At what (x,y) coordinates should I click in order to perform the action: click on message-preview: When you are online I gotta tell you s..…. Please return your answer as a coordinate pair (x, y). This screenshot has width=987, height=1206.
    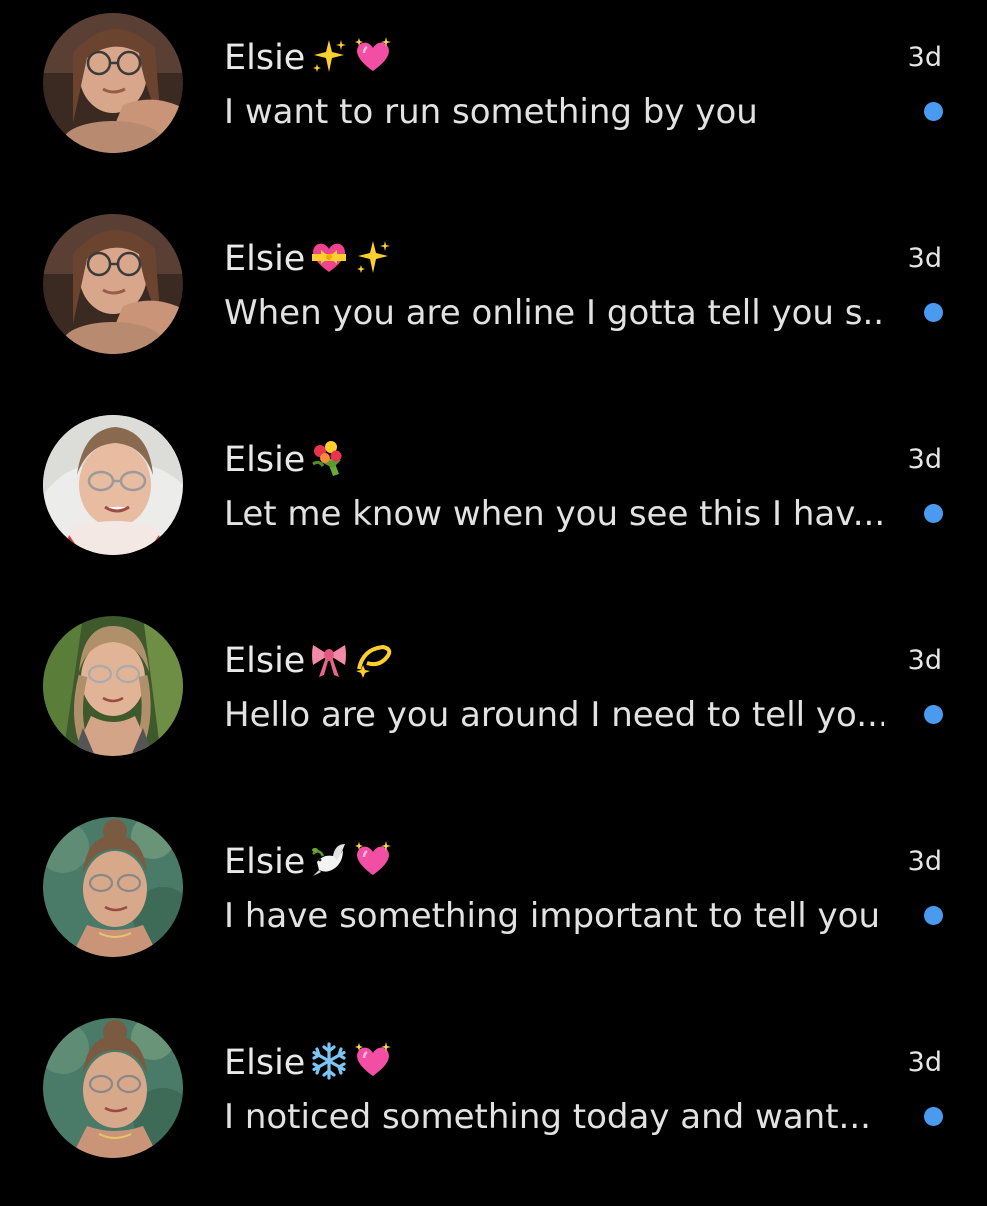
    Looking at the image, I should click on (554, 313).